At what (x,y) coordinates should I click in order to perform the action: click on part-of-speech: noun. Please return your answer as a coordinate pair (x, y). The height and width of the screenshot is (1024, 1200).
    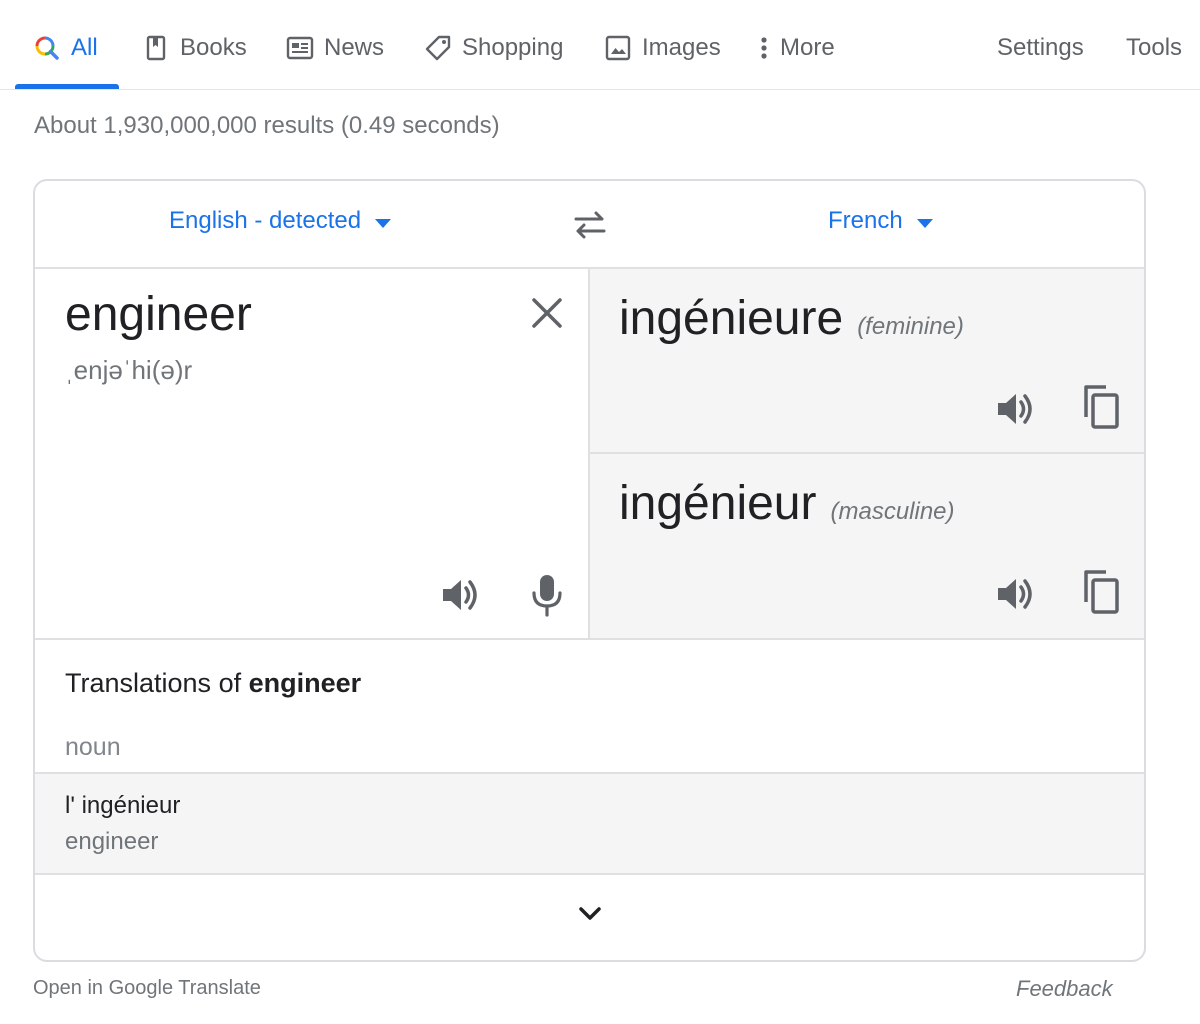
    Looking at the image, I should click on (93, 747).